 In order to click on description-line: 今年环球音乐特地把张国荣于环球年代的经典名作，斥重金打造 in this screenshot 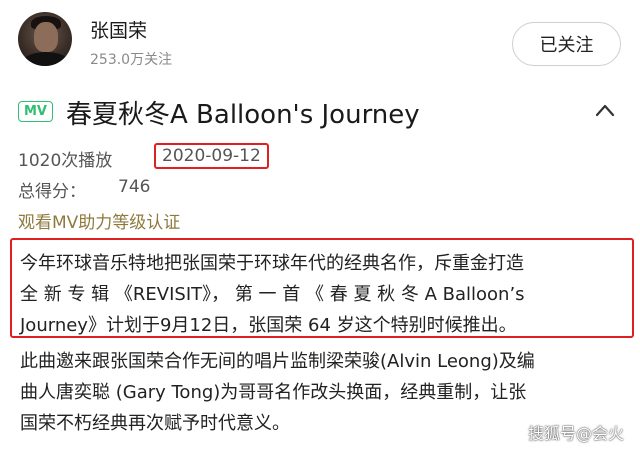, I will do `click(272, 263)`.